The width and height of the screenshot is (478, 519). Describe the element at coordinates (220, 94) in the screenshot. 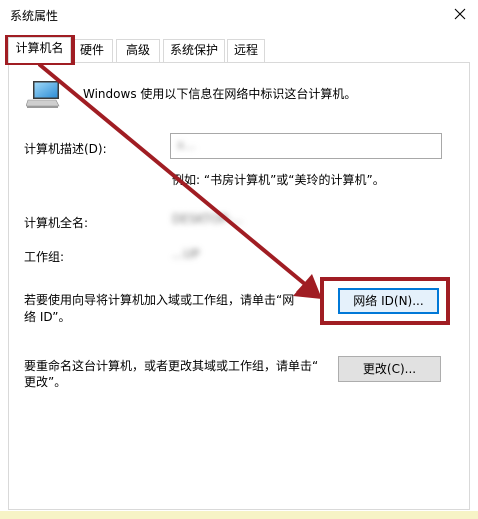

I see `intro-text: Windows 使用以下信息在网络中标识这台计算机。` at that location.